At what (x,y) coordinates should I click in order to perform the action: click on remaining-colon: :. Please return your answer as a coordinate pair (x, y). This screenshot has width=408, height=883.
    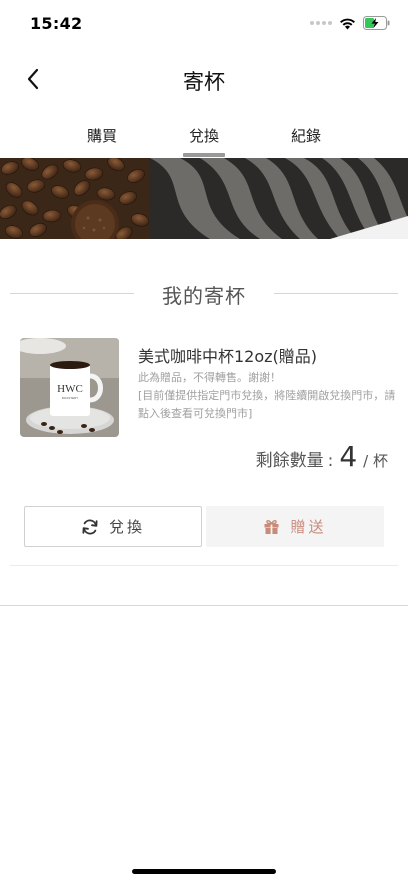
    Looking at the image, I should click on (330, 461).